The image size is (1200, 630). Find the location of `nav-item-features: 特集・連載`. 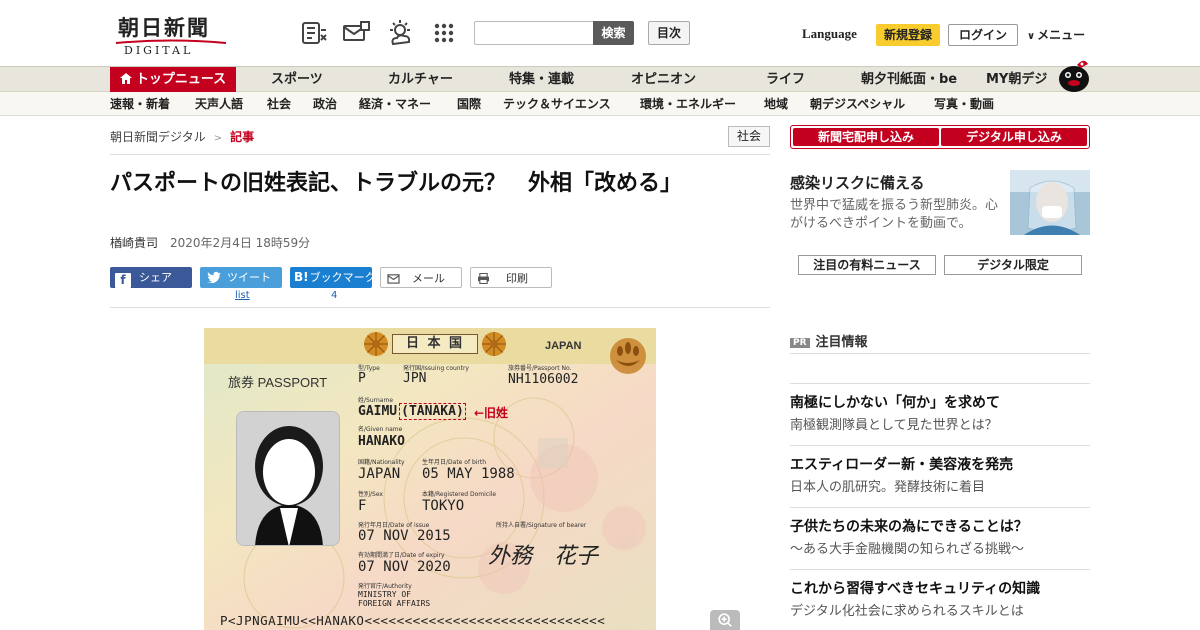

nav-item-features: 特集・連載 is located at coordinates (541, 79).